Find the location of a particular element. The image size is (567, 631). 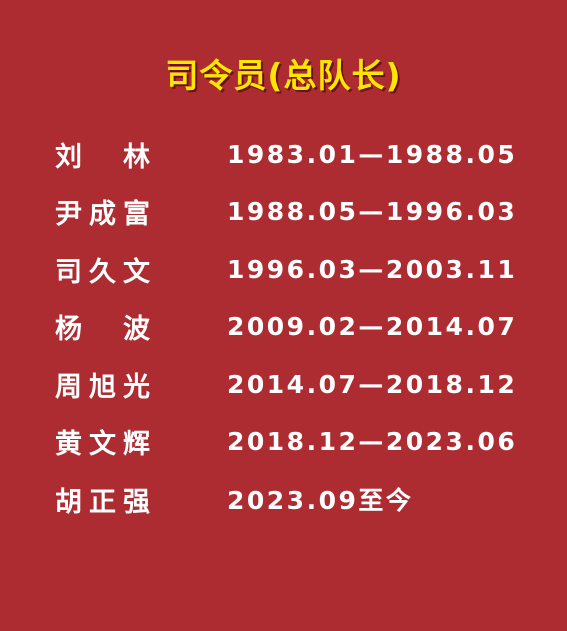

commander-name: 周 旭 光 is located at coordinates (102, 384).